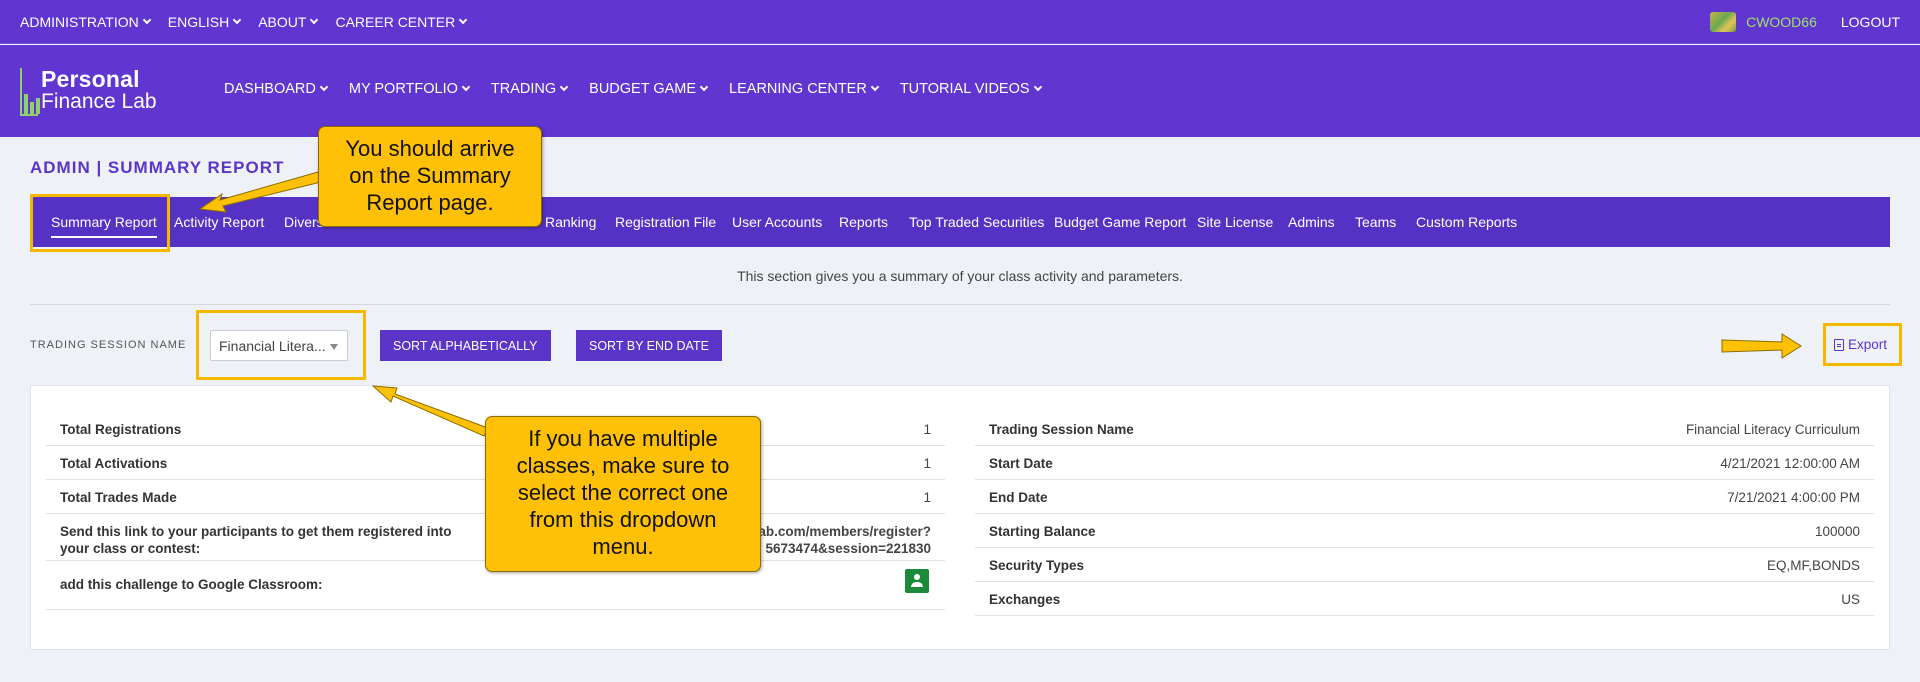  I want to click on table-row: Starting Balance 100000, so click(1424, 531).